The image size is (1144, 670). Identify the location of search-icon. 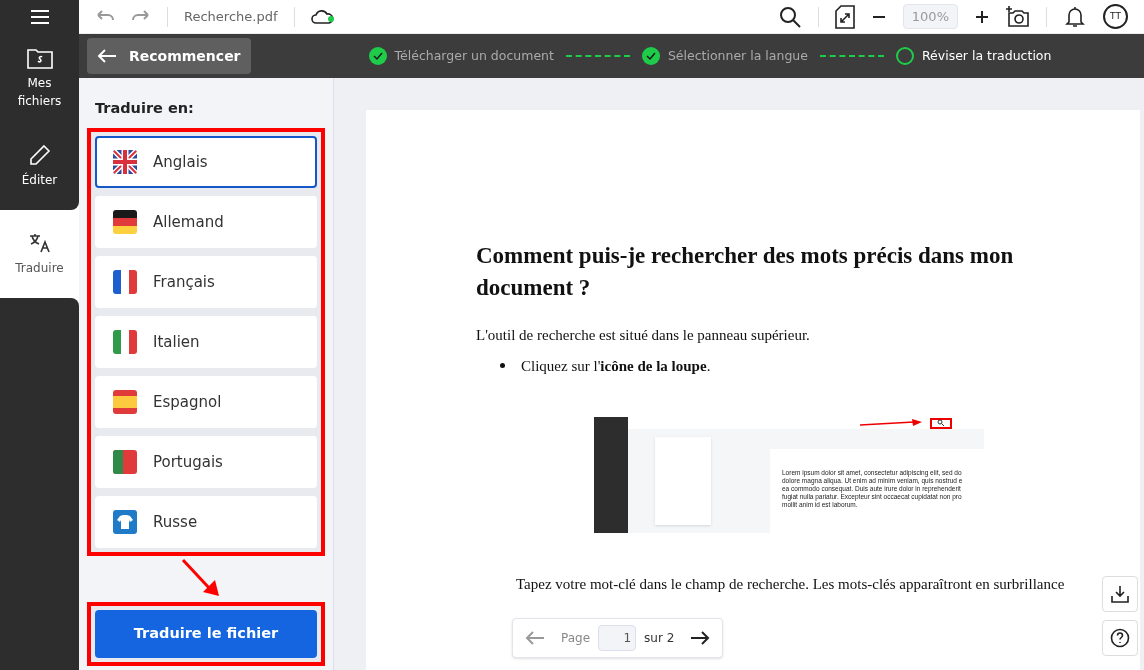
(789, 16).